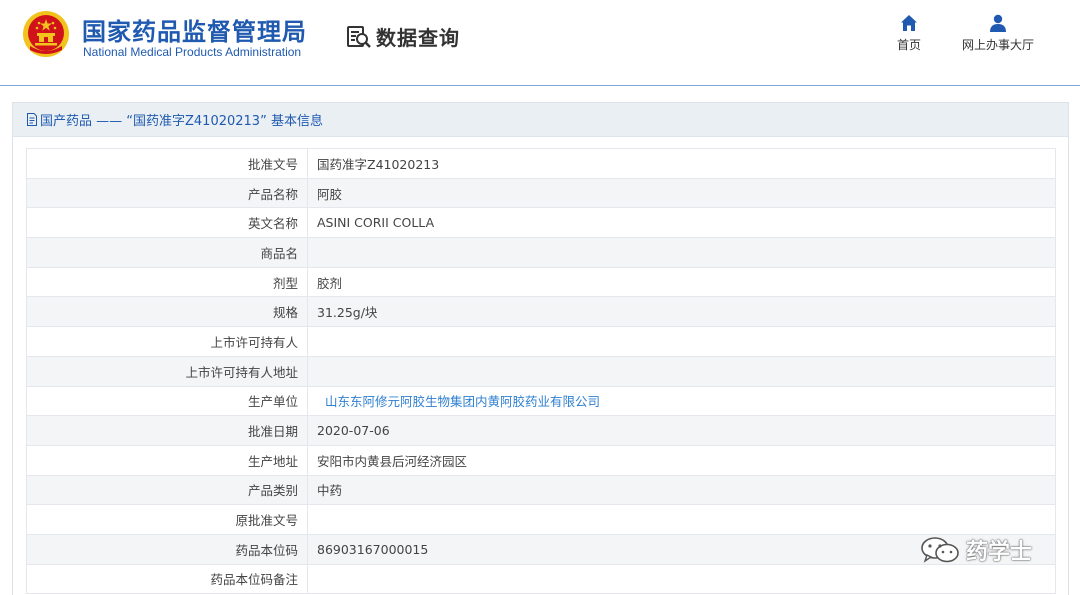  I want to click on table-row: 产品类别 中药, so click(541, 490).